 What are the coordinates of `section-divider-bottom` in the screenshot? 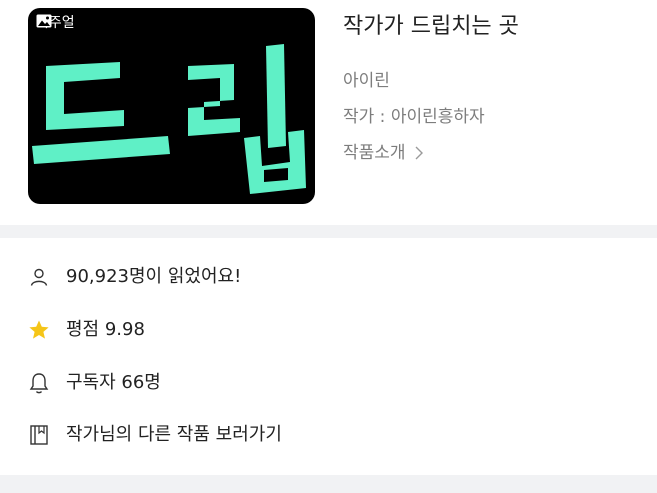 It's located at (328, 484).